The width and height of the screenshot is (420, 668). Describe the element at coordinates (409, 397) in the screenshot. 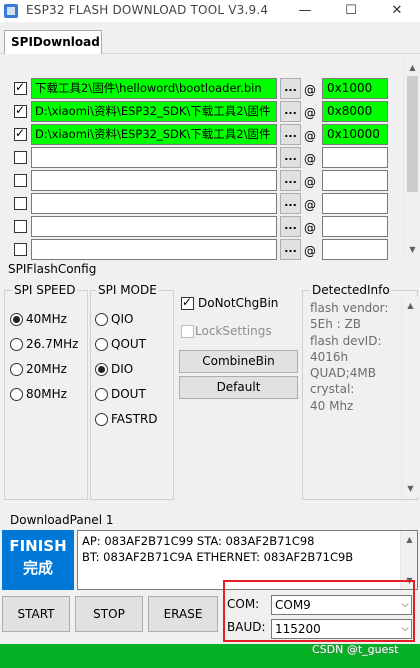

I see `detected-info-scrollbar: ▲ ▼` at that location.